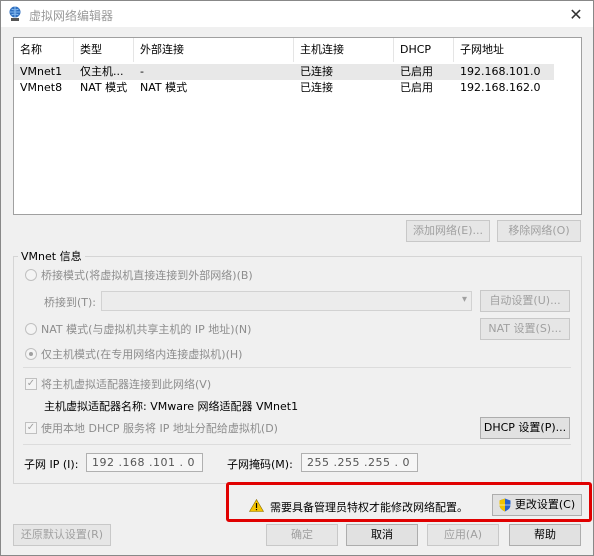  Describe the element at coordinates (500, 71) in the screenshot. I see `row-subnet: 192.168.101.0` at that location.